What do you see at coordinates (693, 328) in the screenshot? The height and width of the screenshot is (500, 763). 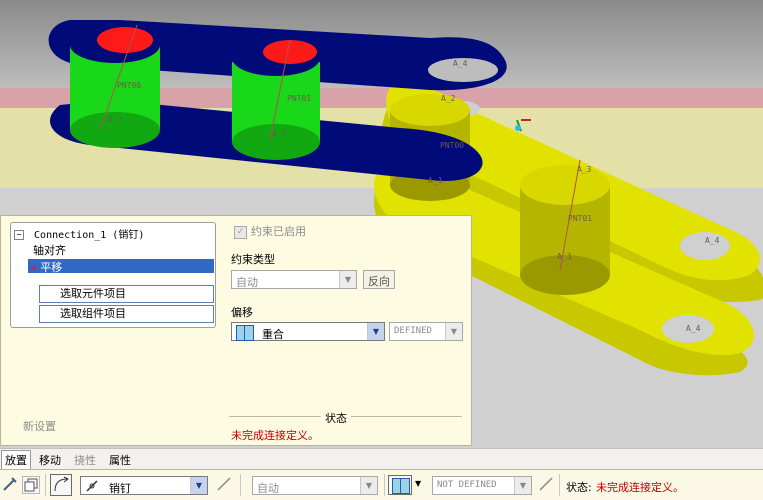 I see `label-a4-yellow-bottom: A_4` at bounding box center [693, 328].